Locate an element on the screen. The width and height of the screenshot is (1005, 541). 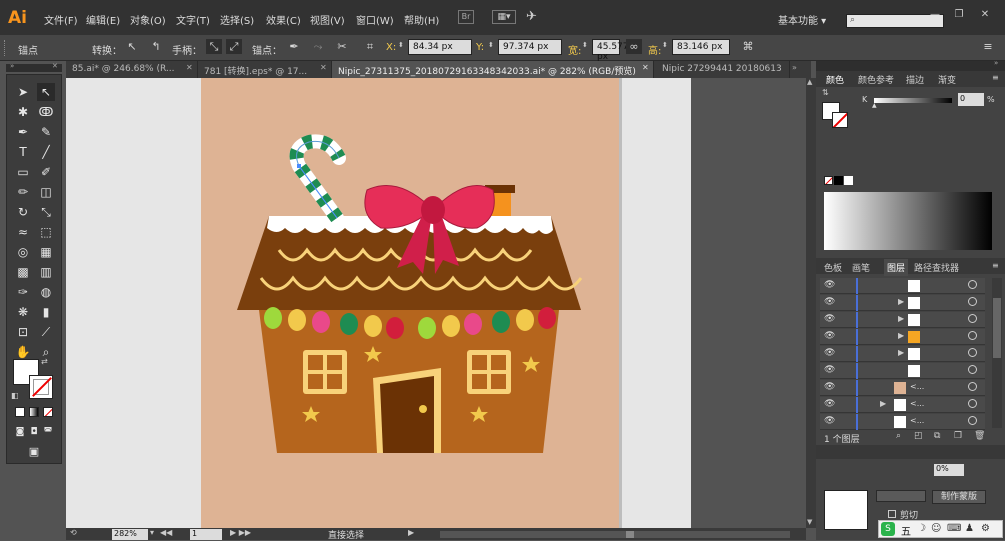
white-swatch is located at coordinates (848, 180).